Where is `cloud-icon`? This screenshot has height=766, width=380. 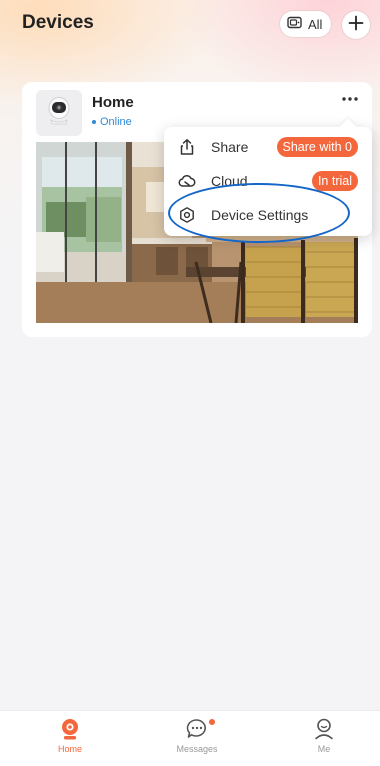 cloud-icon is located at coordinates (187, 181).